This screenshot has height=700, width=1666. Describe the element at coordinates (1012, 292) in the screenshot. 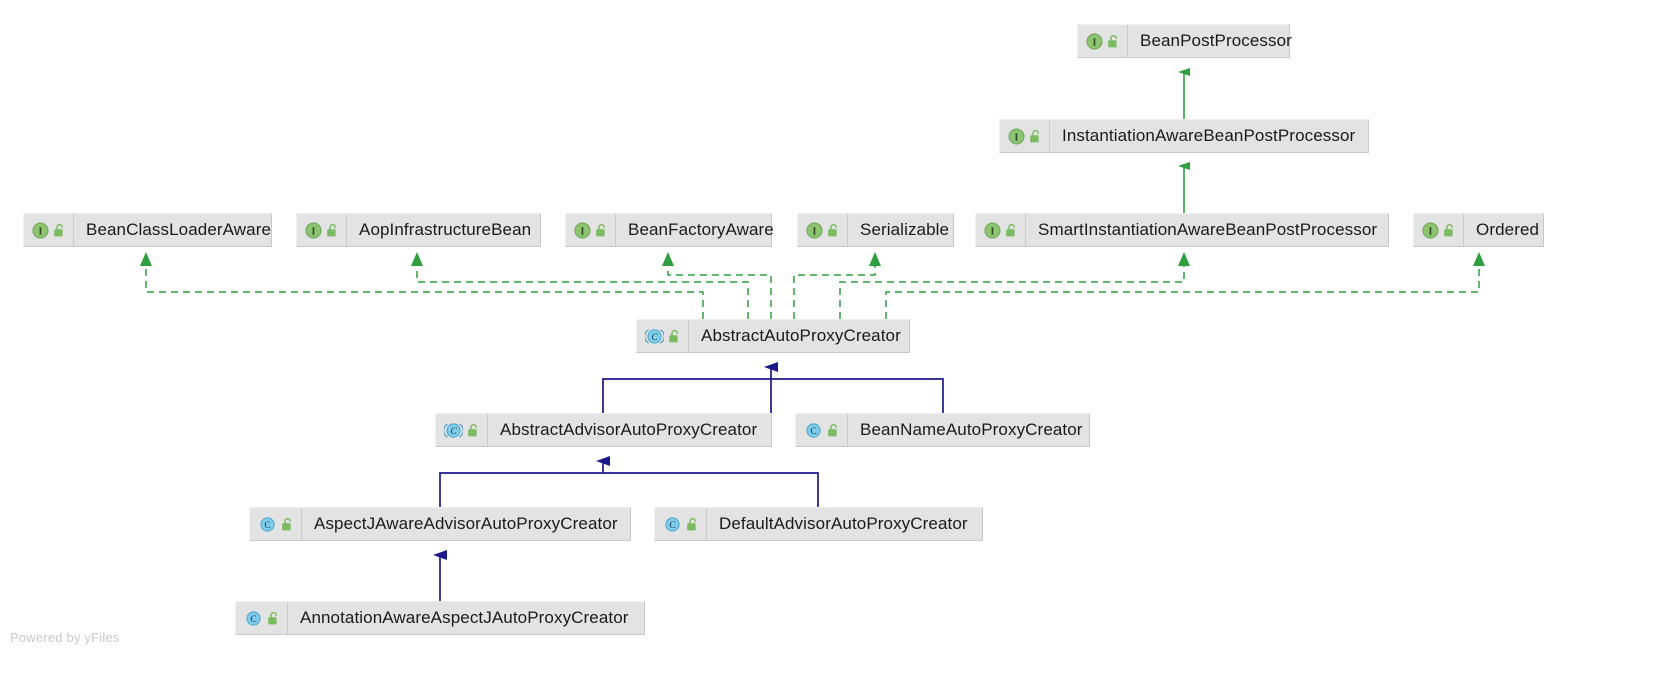

I see `edge-aapc-to-siabpp` at that location.